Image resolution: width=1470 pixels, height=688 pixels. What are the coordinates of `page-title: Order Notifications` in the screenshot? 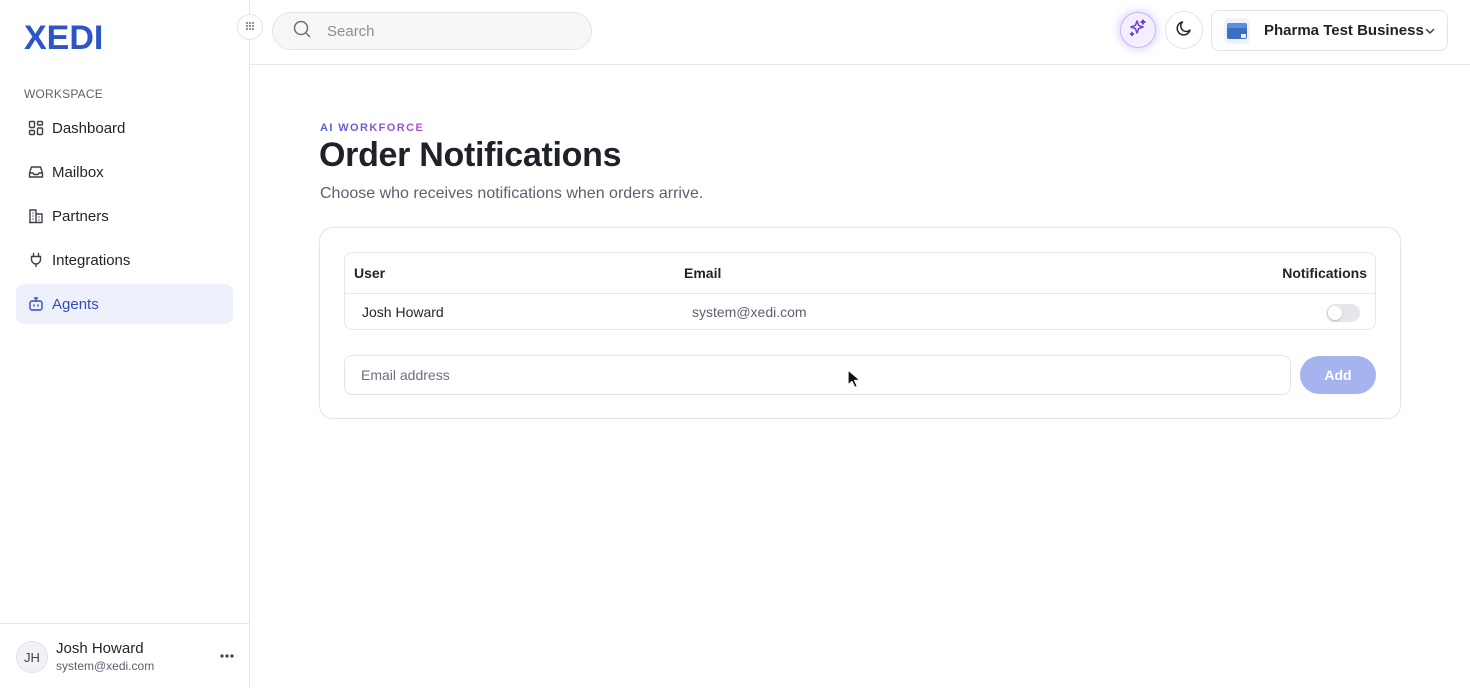 It's located at (470, 155).